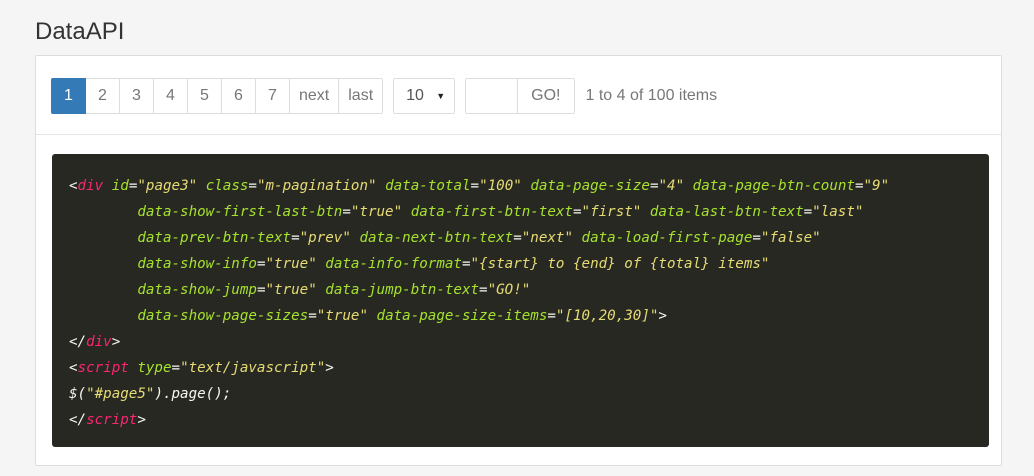 The image size is (1034, 476). What do you see at coordinates (314, 96) in the screenshot?
I see `next-button: next` at bounding box center [314, 96].